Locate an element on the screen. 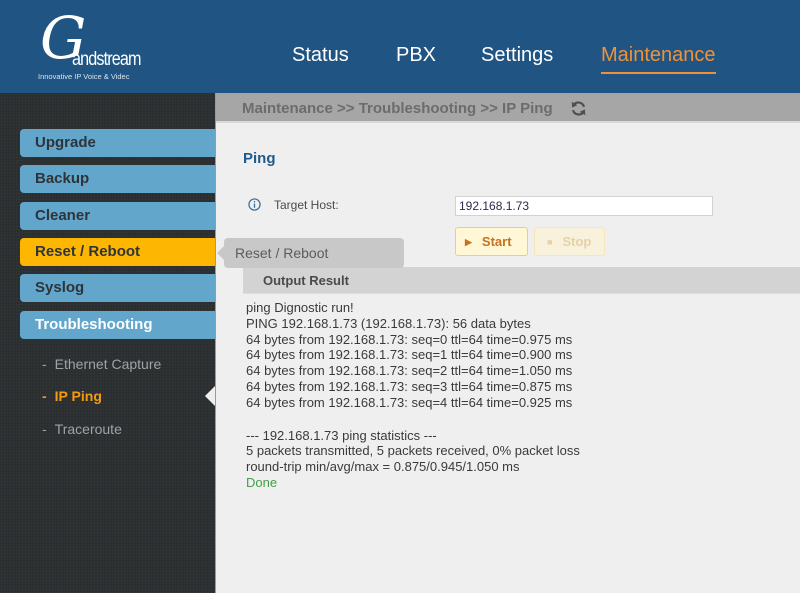  output-title: Output Result is located at coordinates (306, 280).